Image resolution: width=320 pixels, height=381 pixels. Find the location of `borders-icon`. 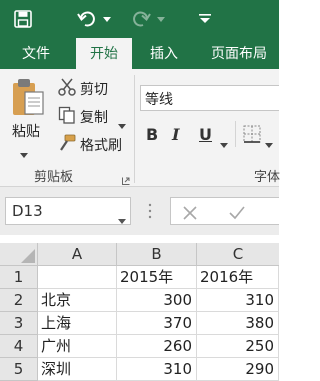

borders-icon is located at coordinates (252, 134).